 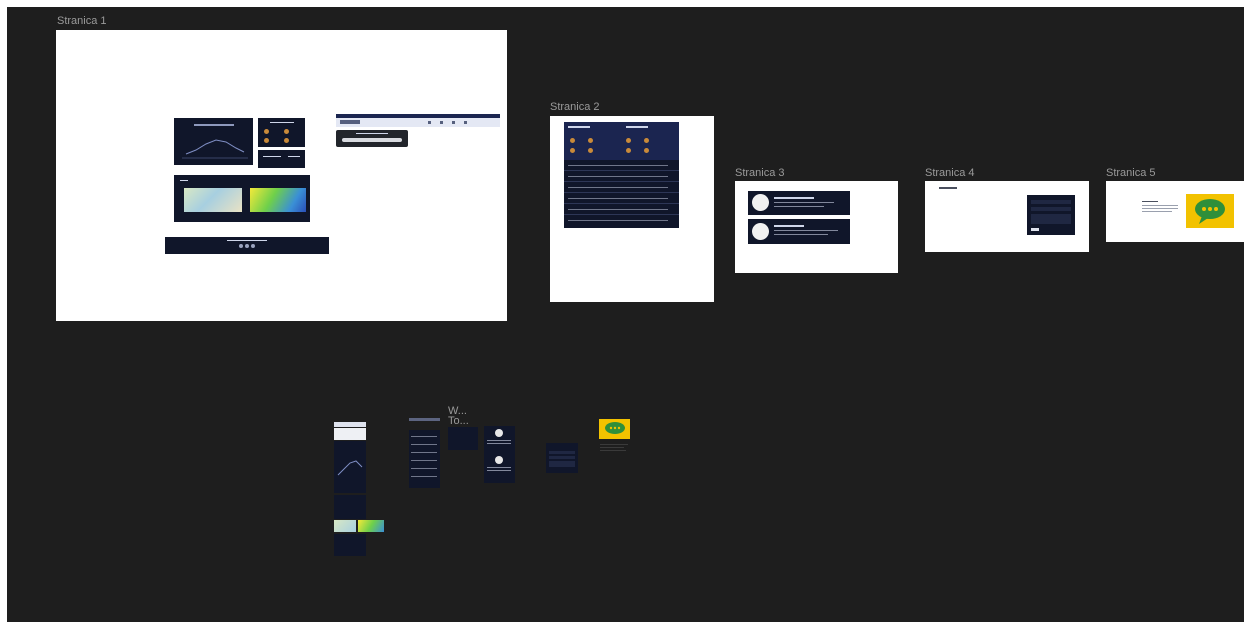 I want to click on nav-bar, so click(x=418, y=122).